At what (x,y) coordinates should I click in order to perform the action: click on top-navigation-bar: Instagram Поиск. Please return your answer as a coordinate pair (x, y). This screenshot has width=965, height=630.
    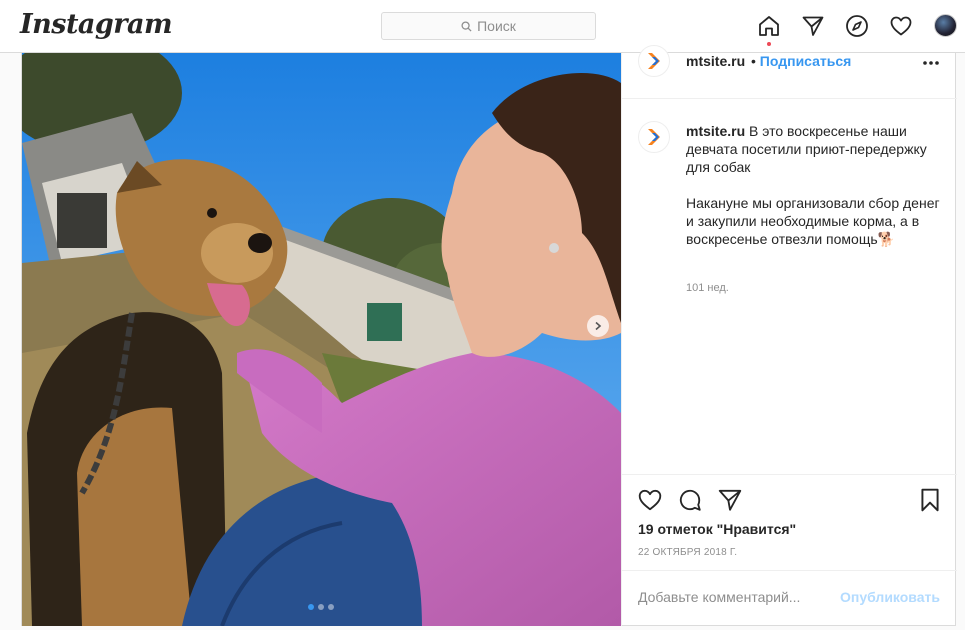
    Looking at the image, I should click on (482, 26).